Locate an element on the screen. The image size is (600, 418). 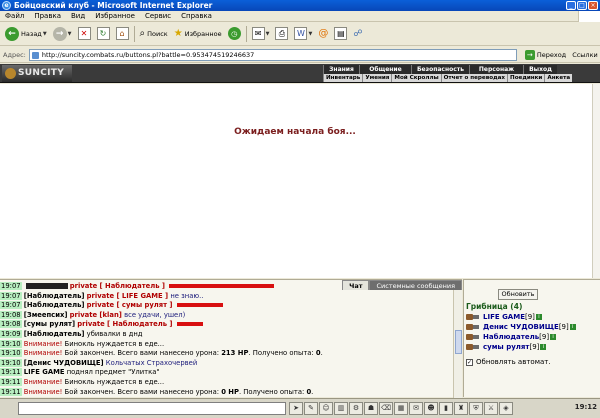
filter-icon: ▥ is located at coordinates (341, 408).